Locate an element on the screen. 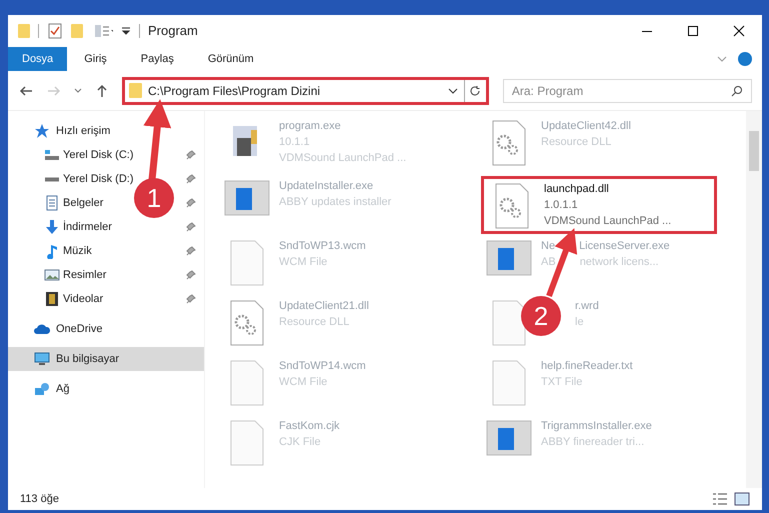 This screenshot has height=513, width=769. nav-item: Videolar is located at coordinates (74, 299).